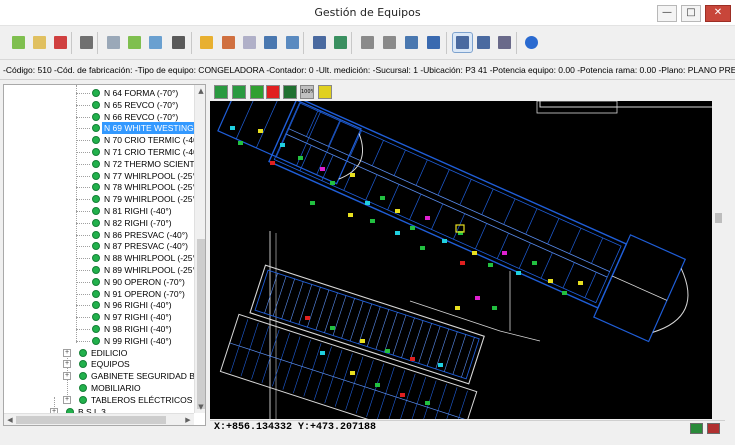 This screenshot has width=735, height=445. What do you see at coordinates (319, 42) in the screenshot?
I see `table-button` at bounding box center [319, 42].